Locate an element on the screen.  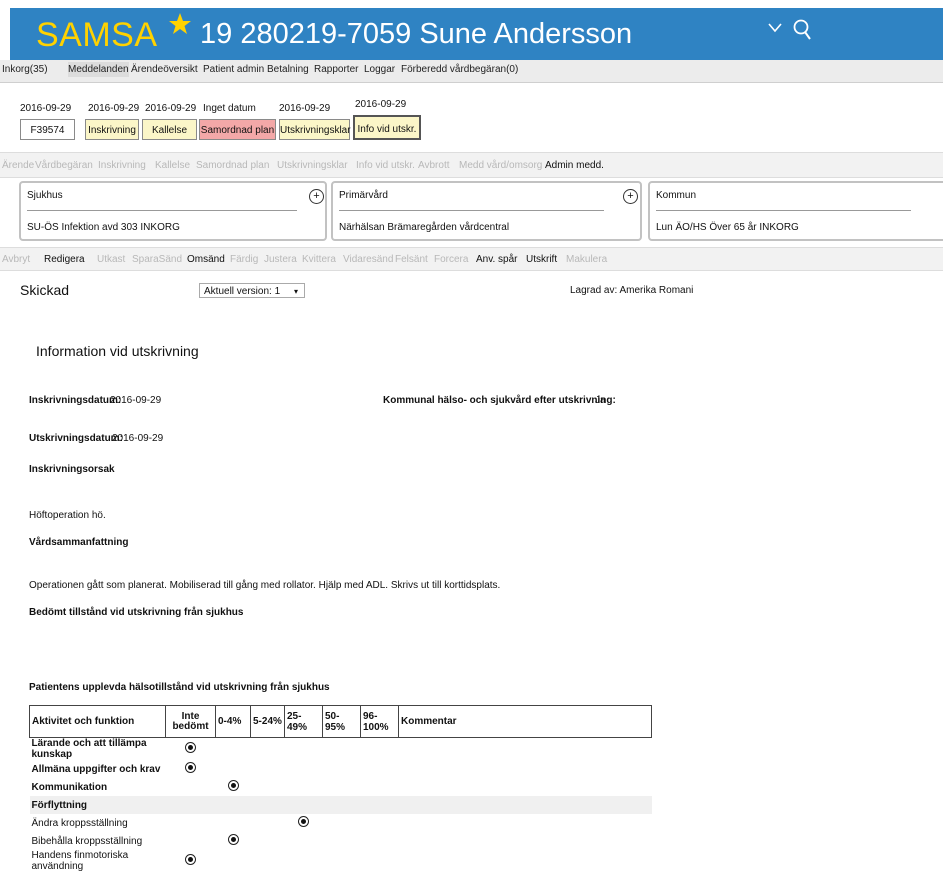
action-anv-spar: Anv. spår is located at coordinates (497, 259).